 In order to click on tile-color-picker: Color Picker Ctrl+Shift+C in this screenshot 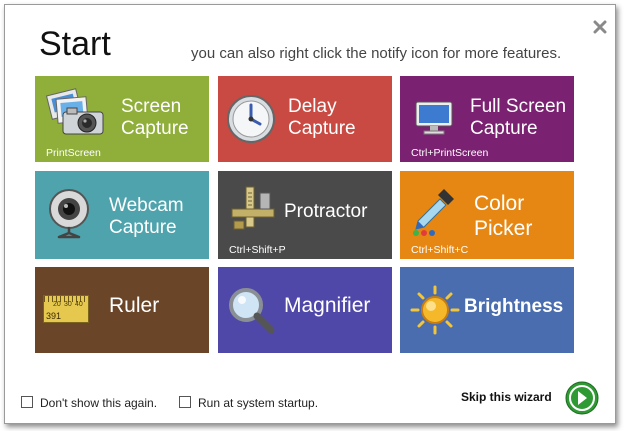, I will do `click(487, 215)`.